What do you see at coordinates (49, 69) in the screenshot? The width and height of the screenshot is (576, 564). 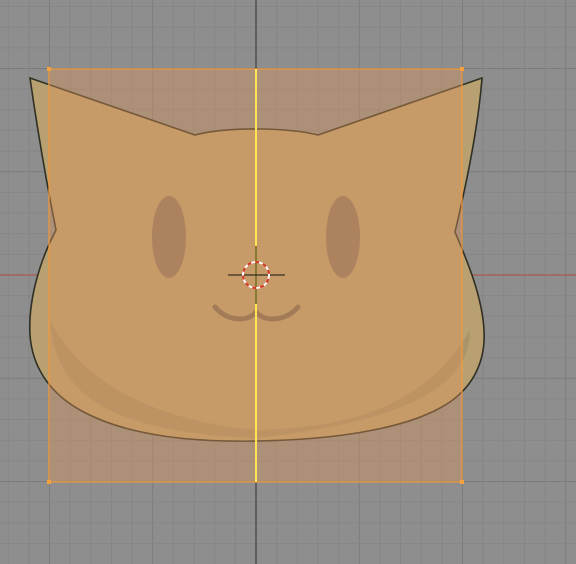 I see `plane-vertex-top-left` at bounding box center [49, 69].